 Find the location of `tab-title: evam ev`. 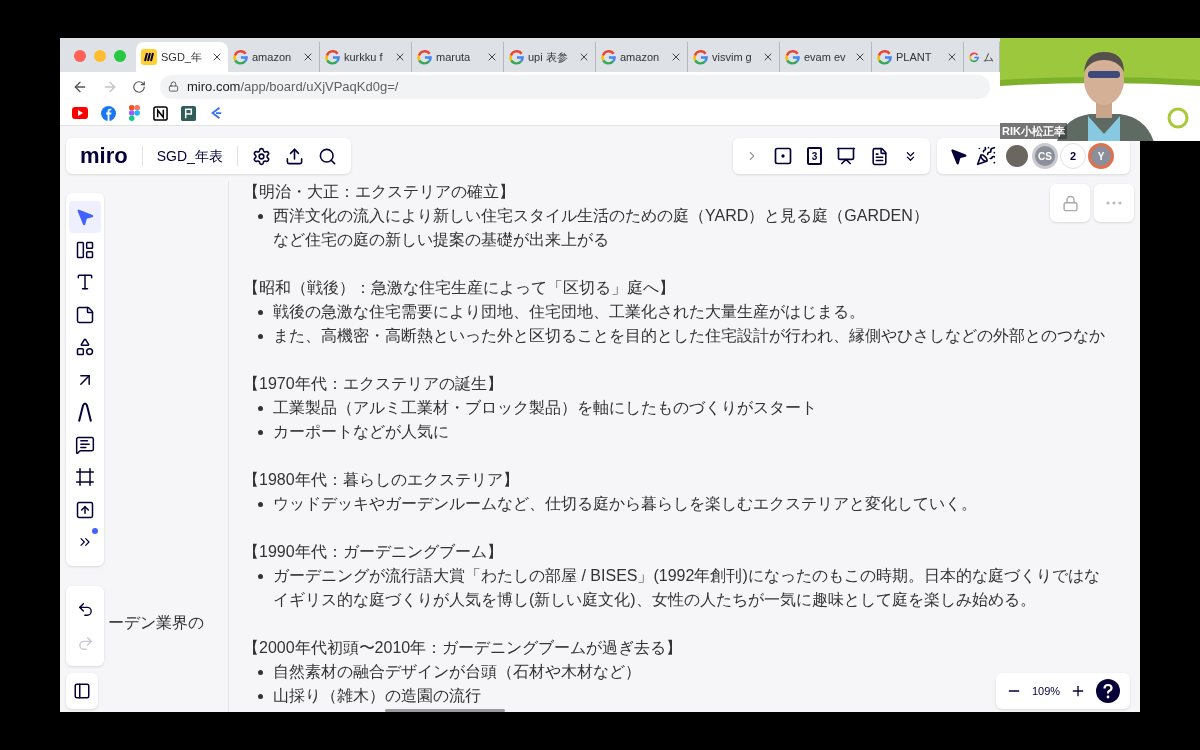

tab-title: evam ev is located at coordinates (825, 57).